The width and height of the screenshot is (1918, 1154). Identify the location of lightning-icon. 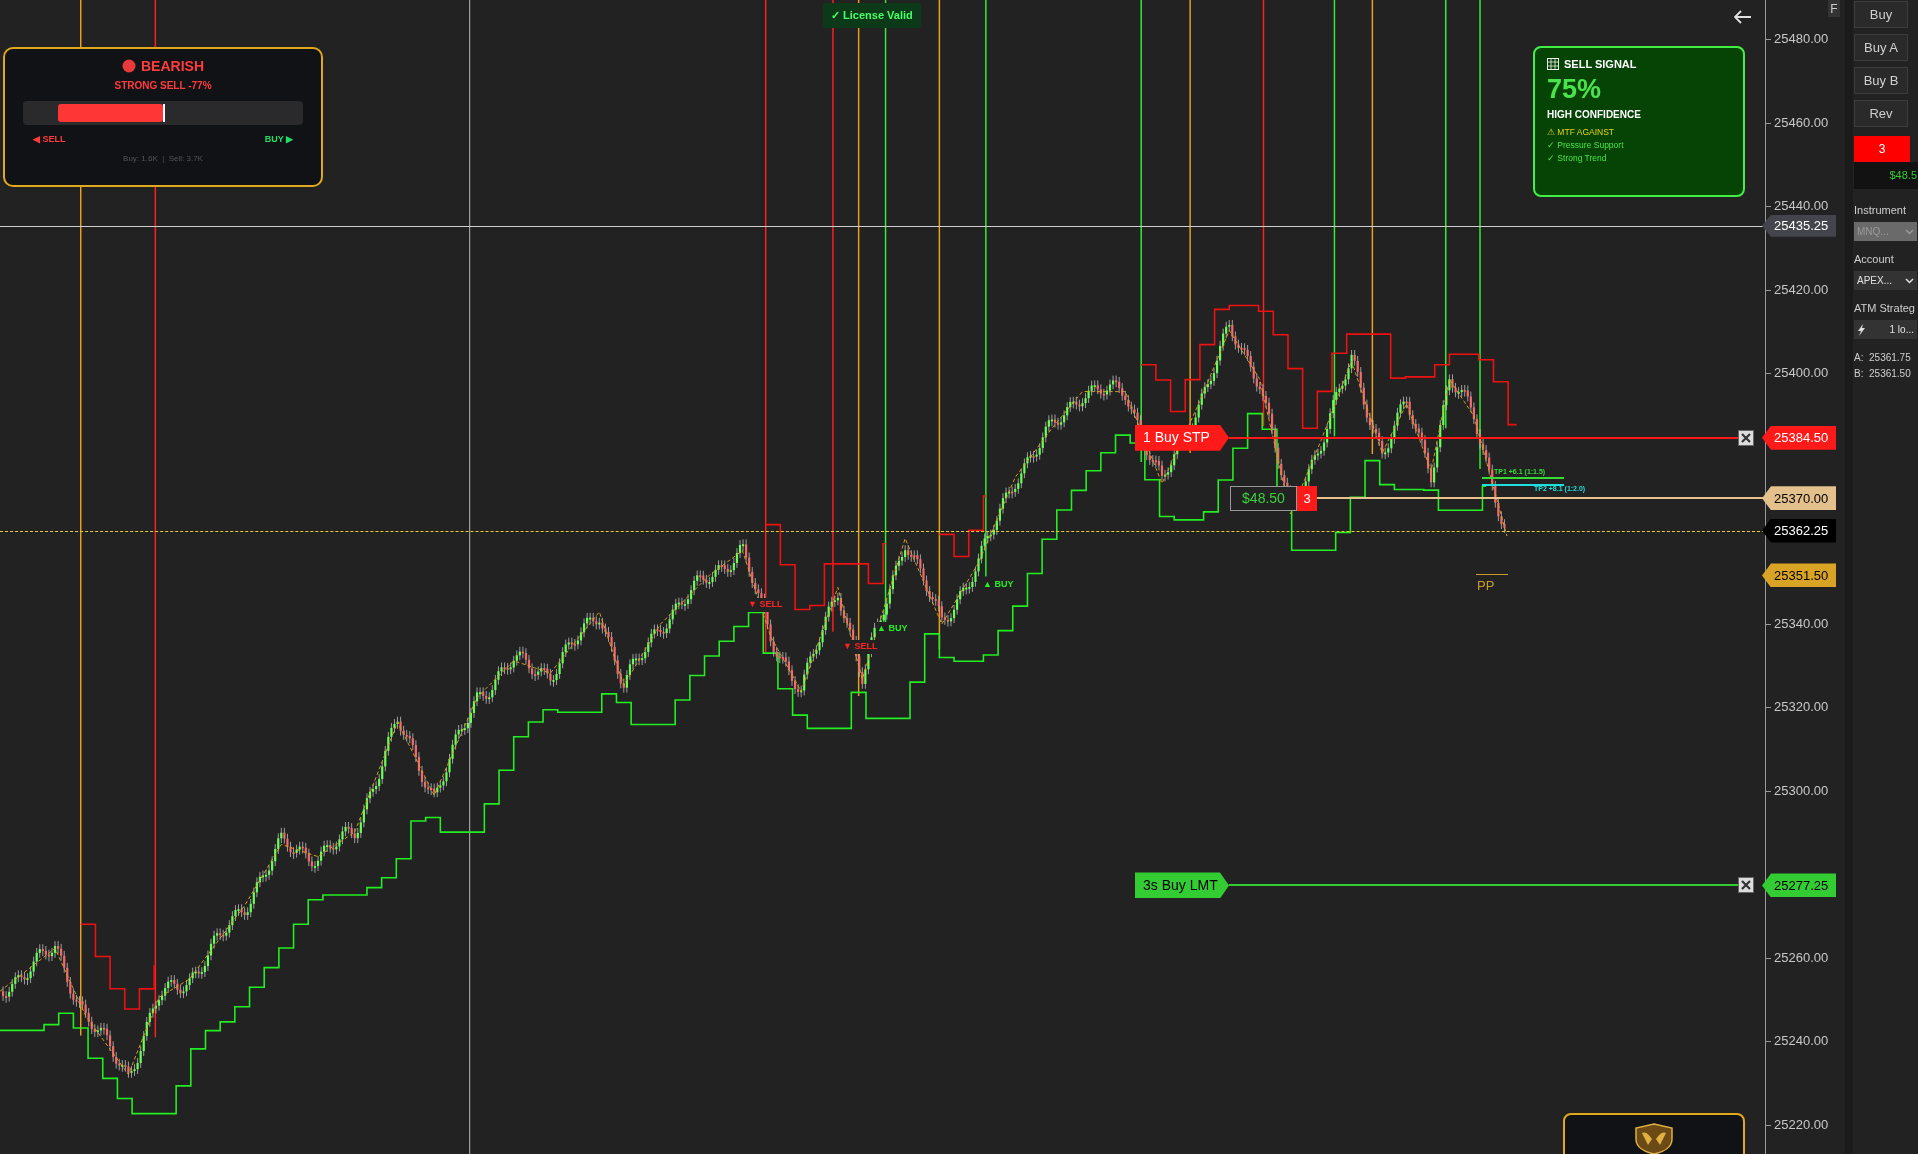
(1861, 329).